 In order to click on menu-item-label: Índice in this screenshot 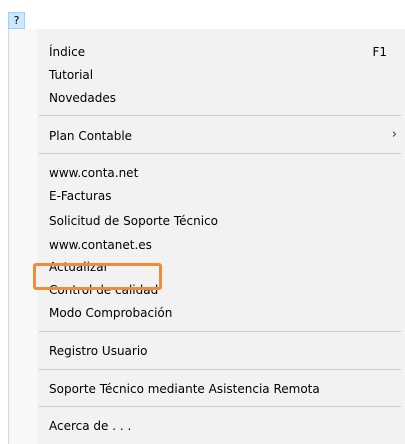, I will do `click(67, 52)`.